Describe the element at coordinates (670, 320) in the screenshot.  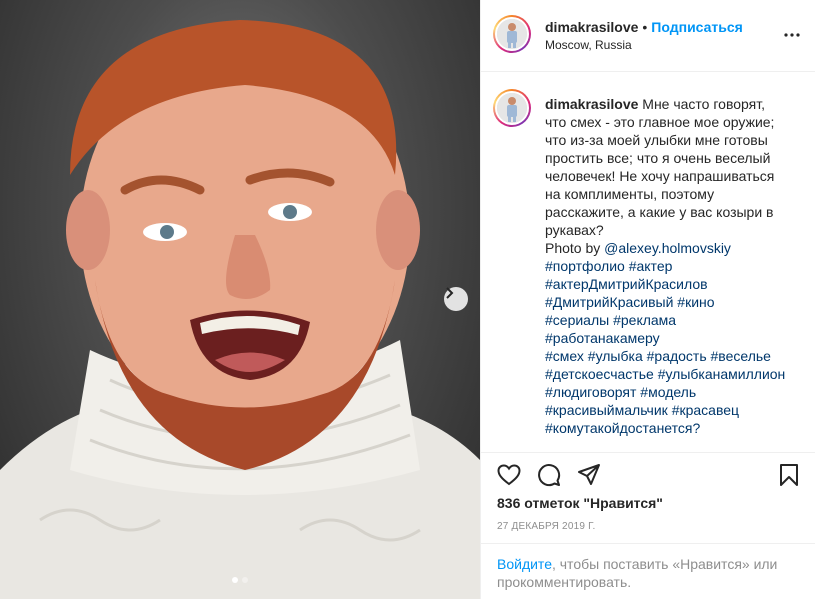
I see `hashtag-line: #сериалы #реклама` at that location.